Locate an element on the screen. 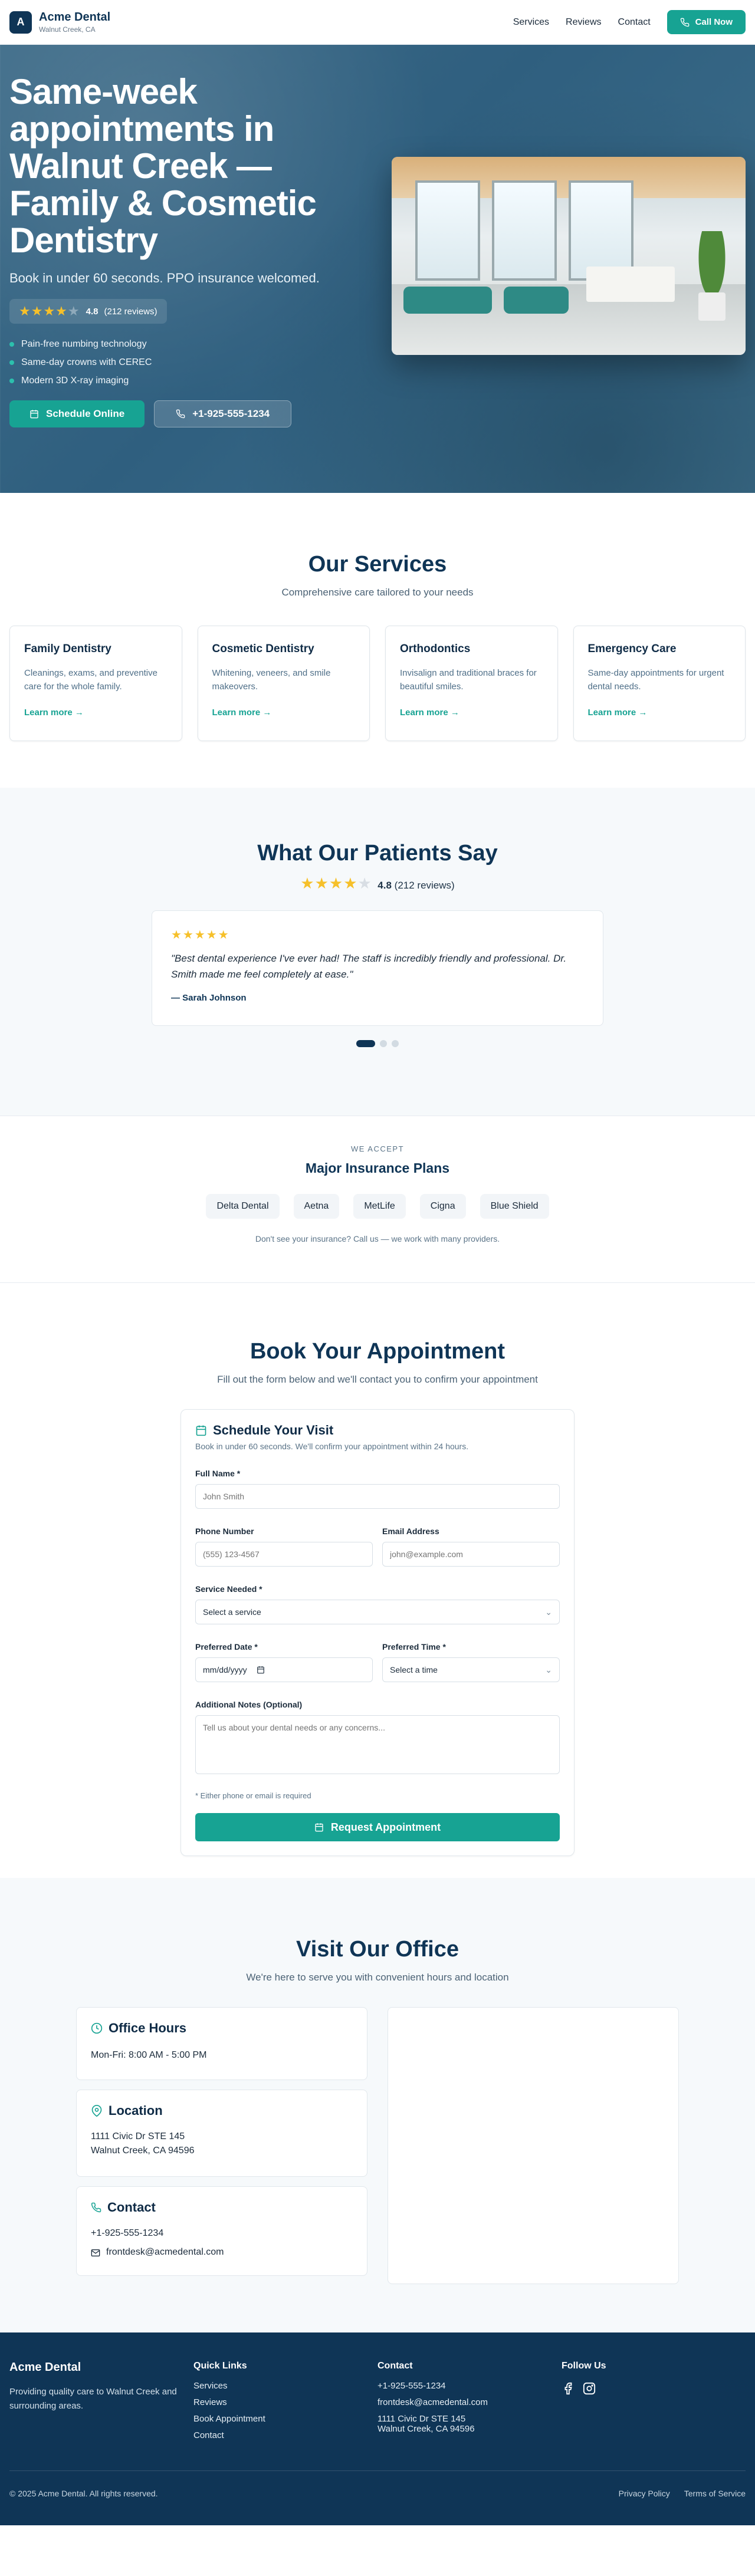 The image size is (755, 2576). insurance-plan: MetLife is located at coordinates (379, 1206).